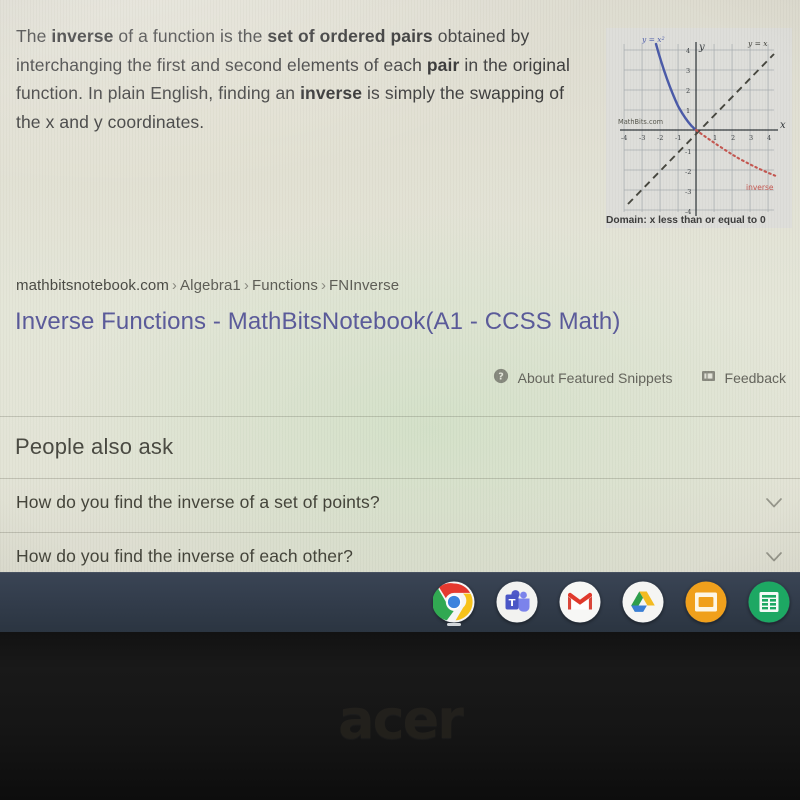  Describe the element at coordinates (34, 36) in the screenshot. I see `snippet-run: The` at that location.